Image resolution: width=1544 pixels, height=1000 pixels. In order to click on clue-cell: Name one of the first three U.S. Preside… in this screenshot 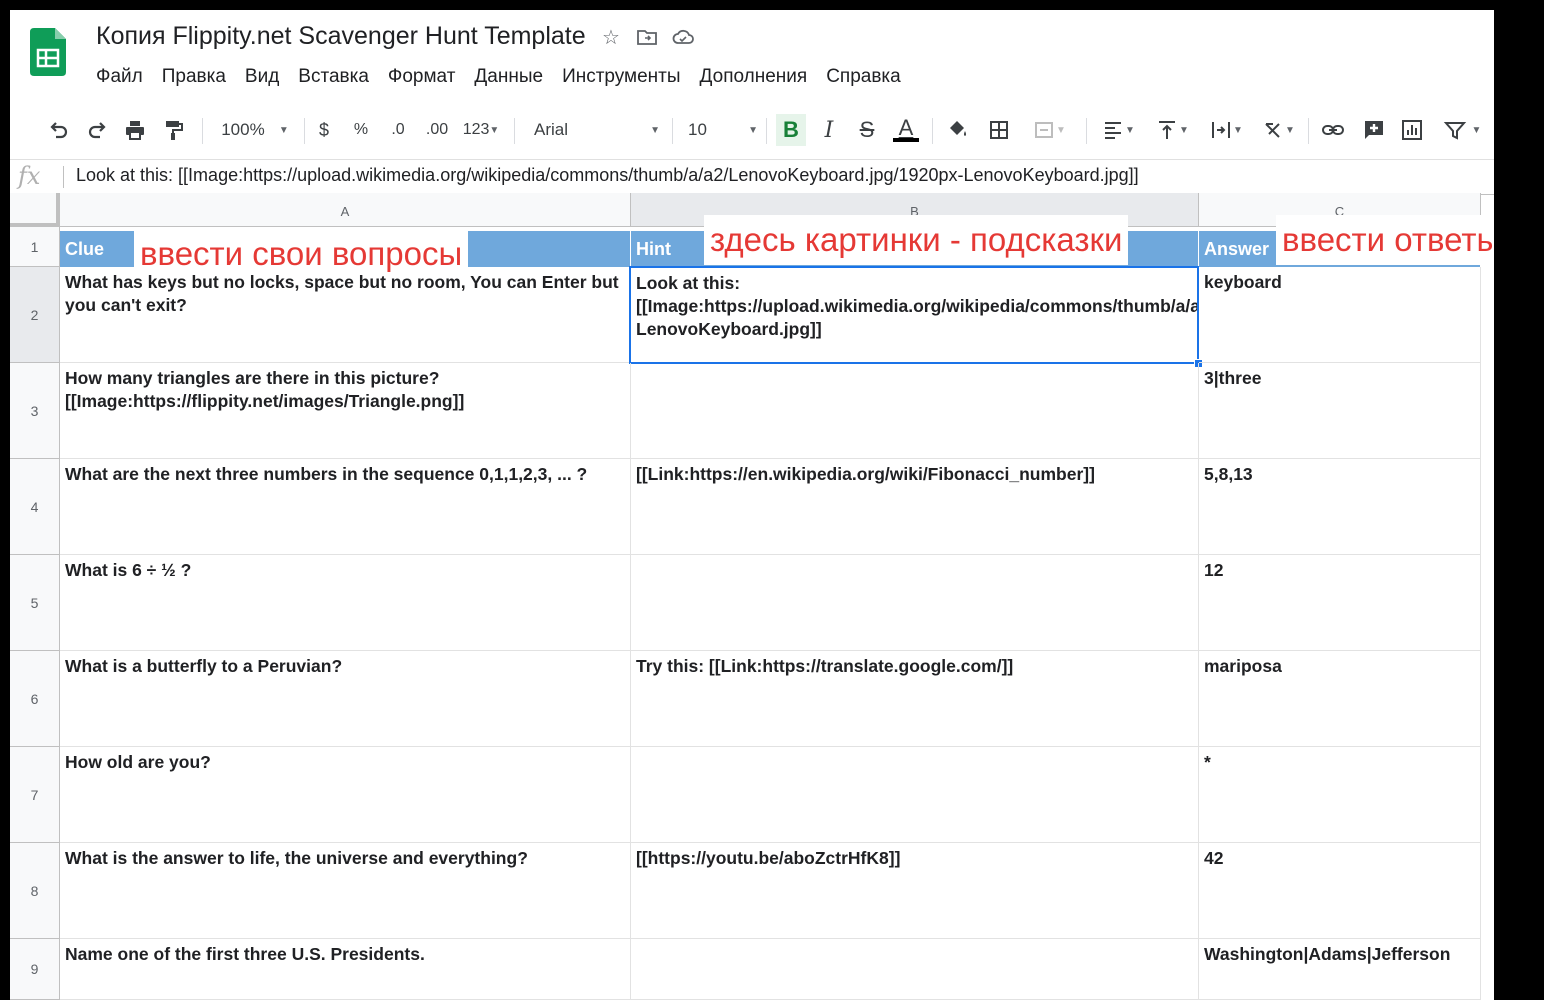, I will do `click(345, 969)`.